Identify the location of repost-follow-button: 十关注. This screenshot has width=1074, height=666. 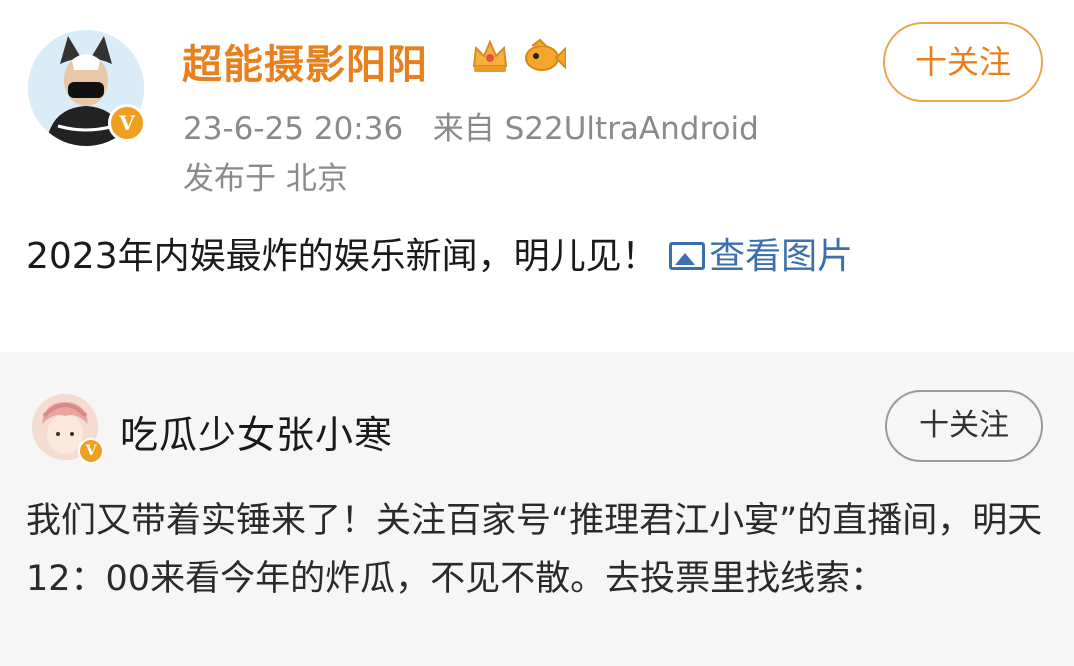
(964, 426).